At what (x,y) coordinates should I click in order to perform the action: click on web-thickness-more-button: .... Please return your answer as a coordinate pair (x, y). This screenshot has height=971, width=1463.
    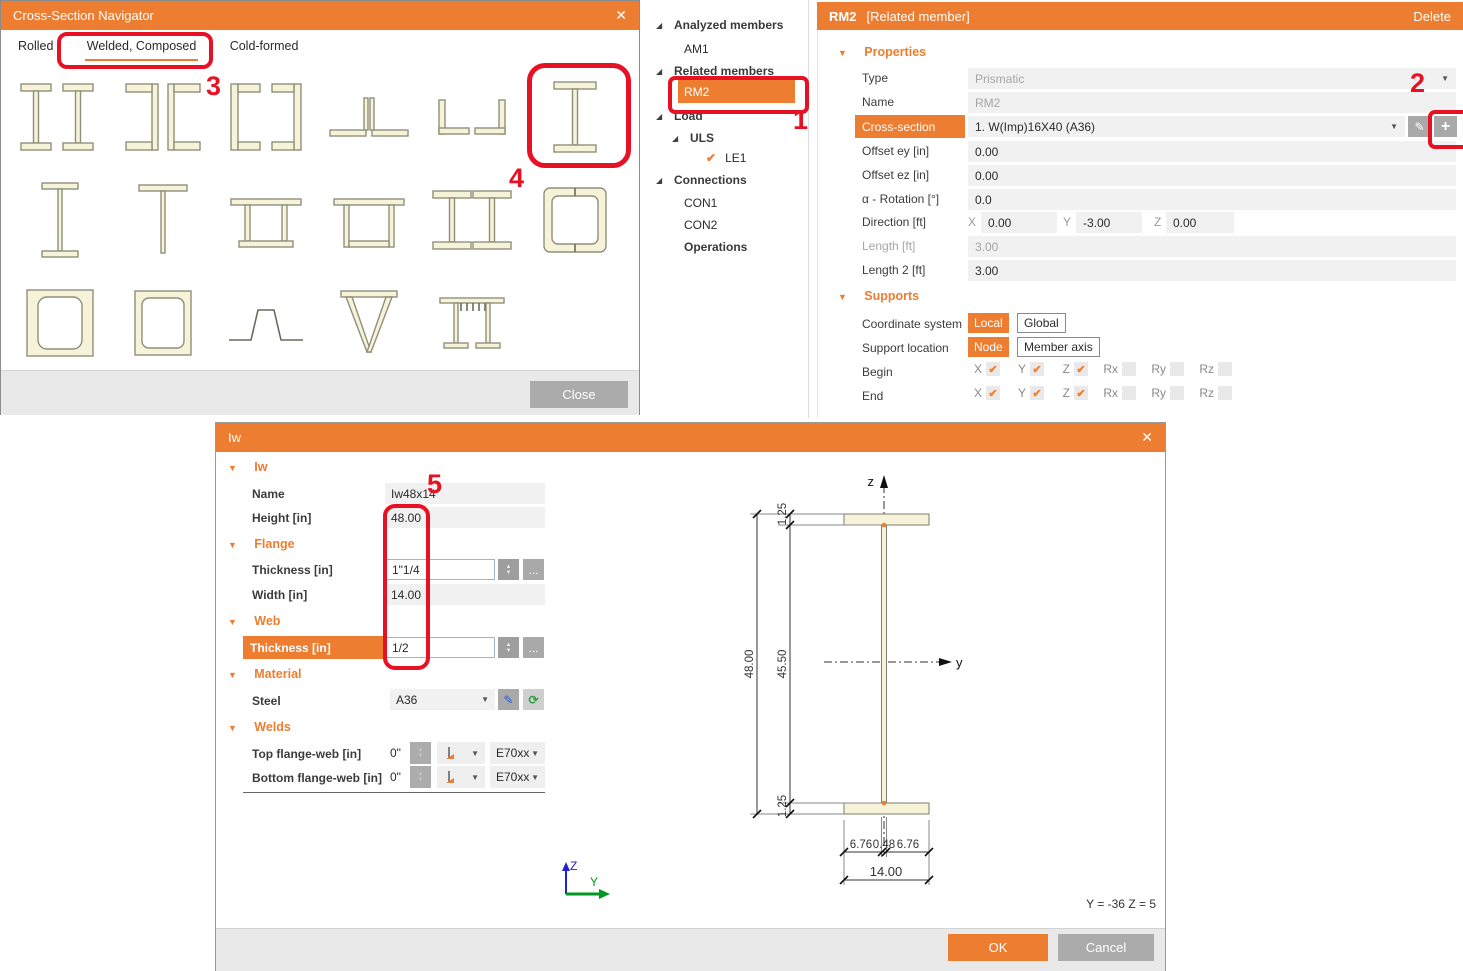
    Looking at the image, I should click on (533, 647).